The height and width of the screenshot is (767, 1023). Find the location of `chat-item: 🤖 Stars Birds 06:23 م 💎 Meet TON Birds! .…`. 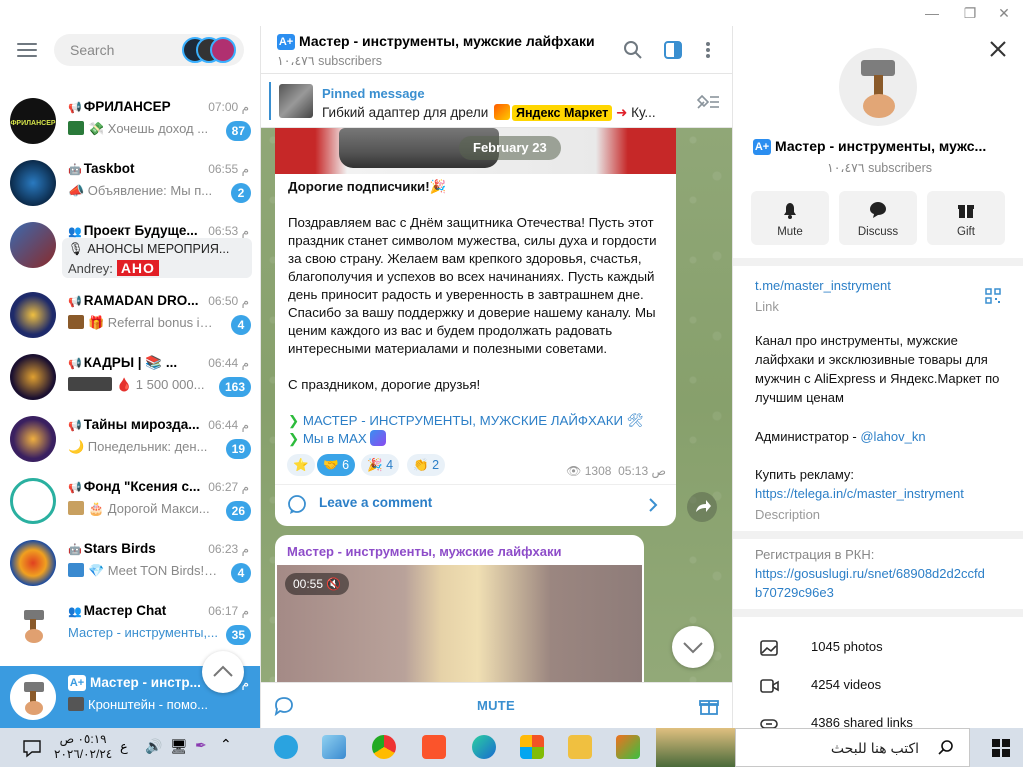

chat-item: 🤖 Stars Birds 06:23 م 💎 Meet TON Birds! .… is located at coordinates (130, 563).